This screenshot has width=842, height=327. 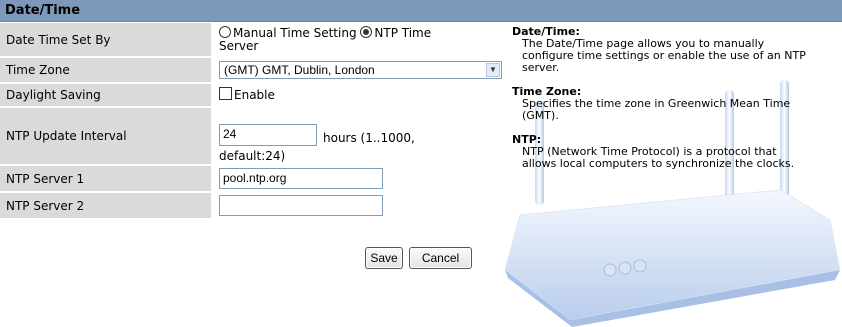 What do you see at coordinates (369, 138) in the screenshot?
I see `ntp-update-interval-hint: hours (1..1000,` at bounding box center [369, 138].